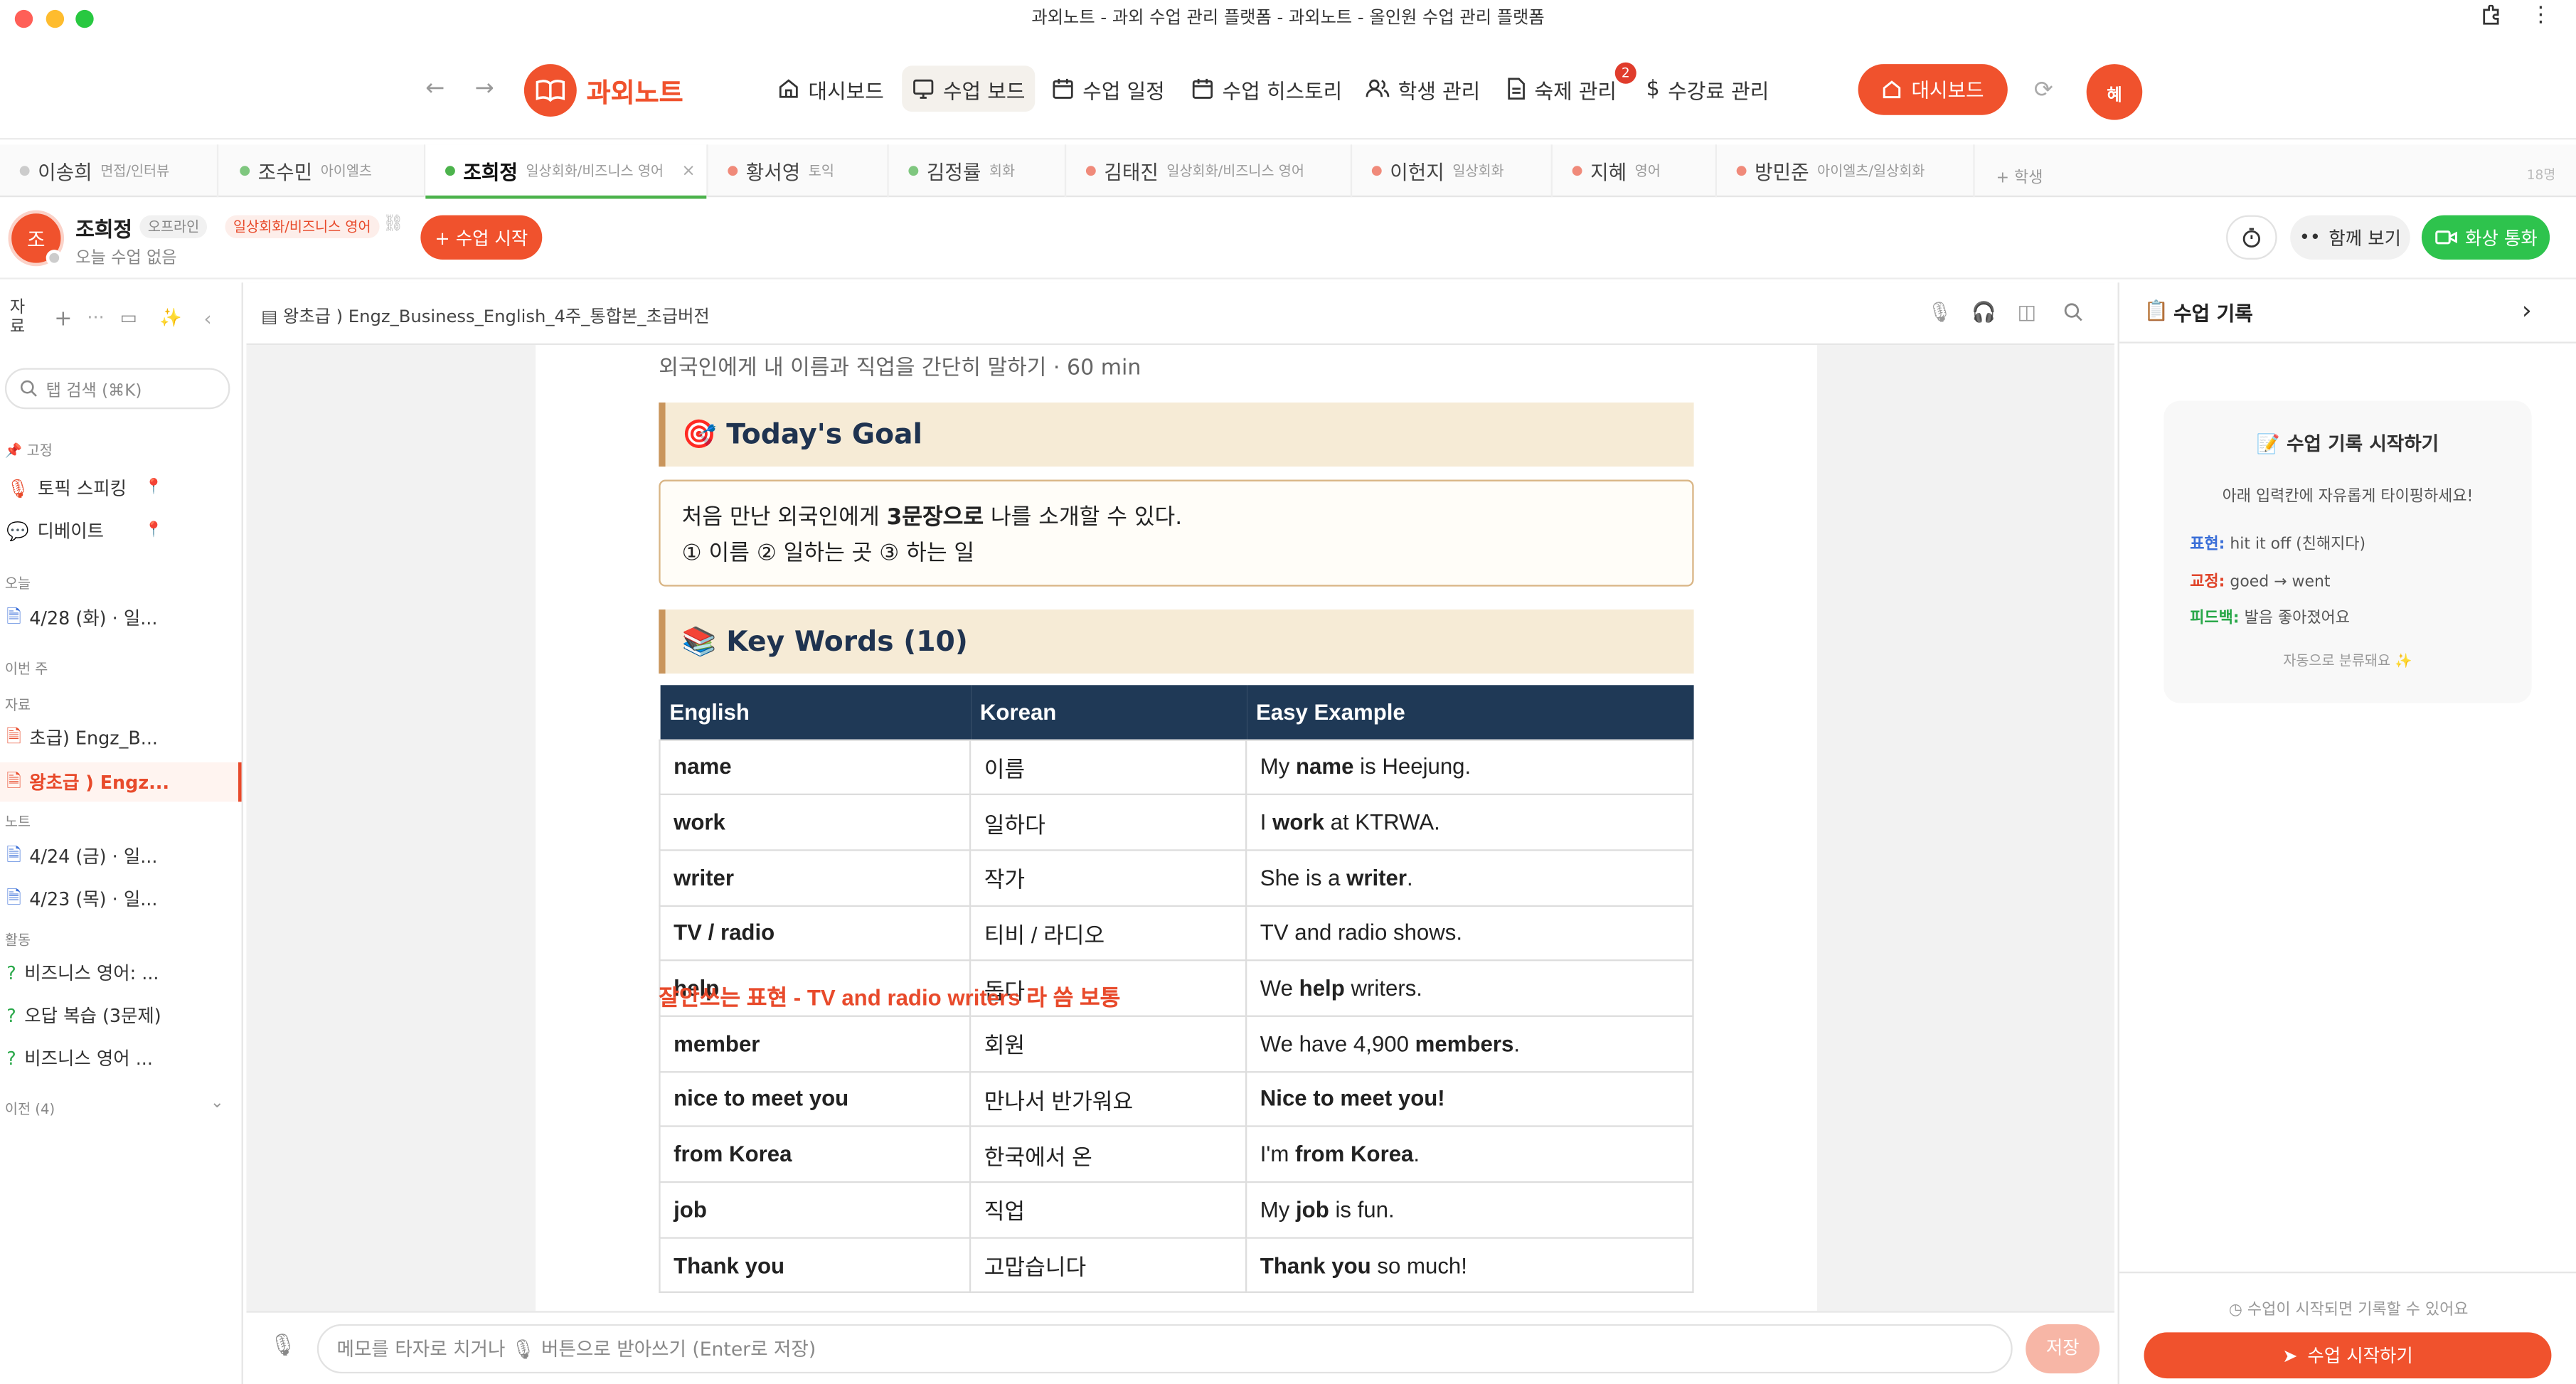 The image size is (2576, 1384). Describe the element at coordinates (17, 531) in the screenshot. I see `chat-icon: 💬` at that location.